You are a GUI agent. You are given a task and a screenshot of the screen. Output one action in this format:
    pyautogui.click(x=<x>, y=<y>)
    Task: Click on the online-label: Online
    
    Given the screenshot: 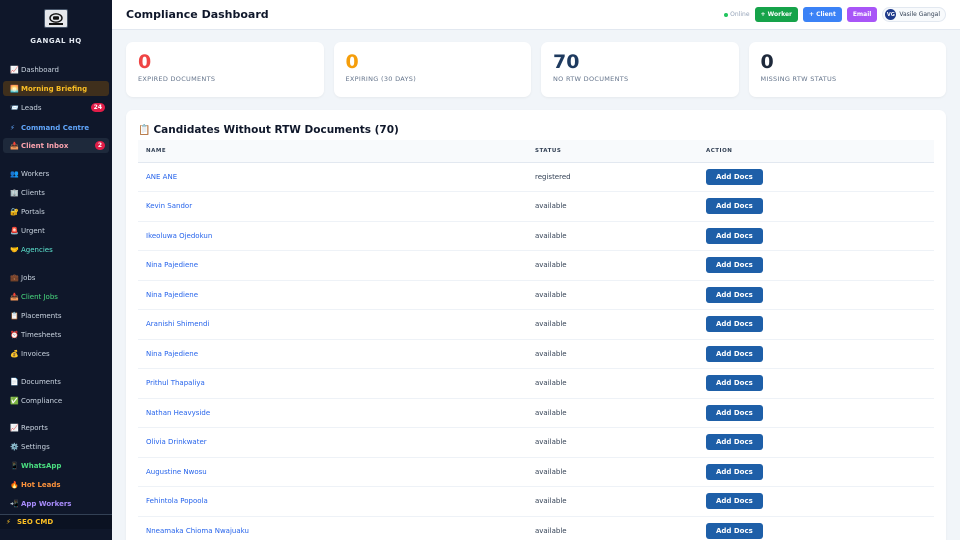 What is the action you would take?
    pyautogui.click(x=740, y=14)
    